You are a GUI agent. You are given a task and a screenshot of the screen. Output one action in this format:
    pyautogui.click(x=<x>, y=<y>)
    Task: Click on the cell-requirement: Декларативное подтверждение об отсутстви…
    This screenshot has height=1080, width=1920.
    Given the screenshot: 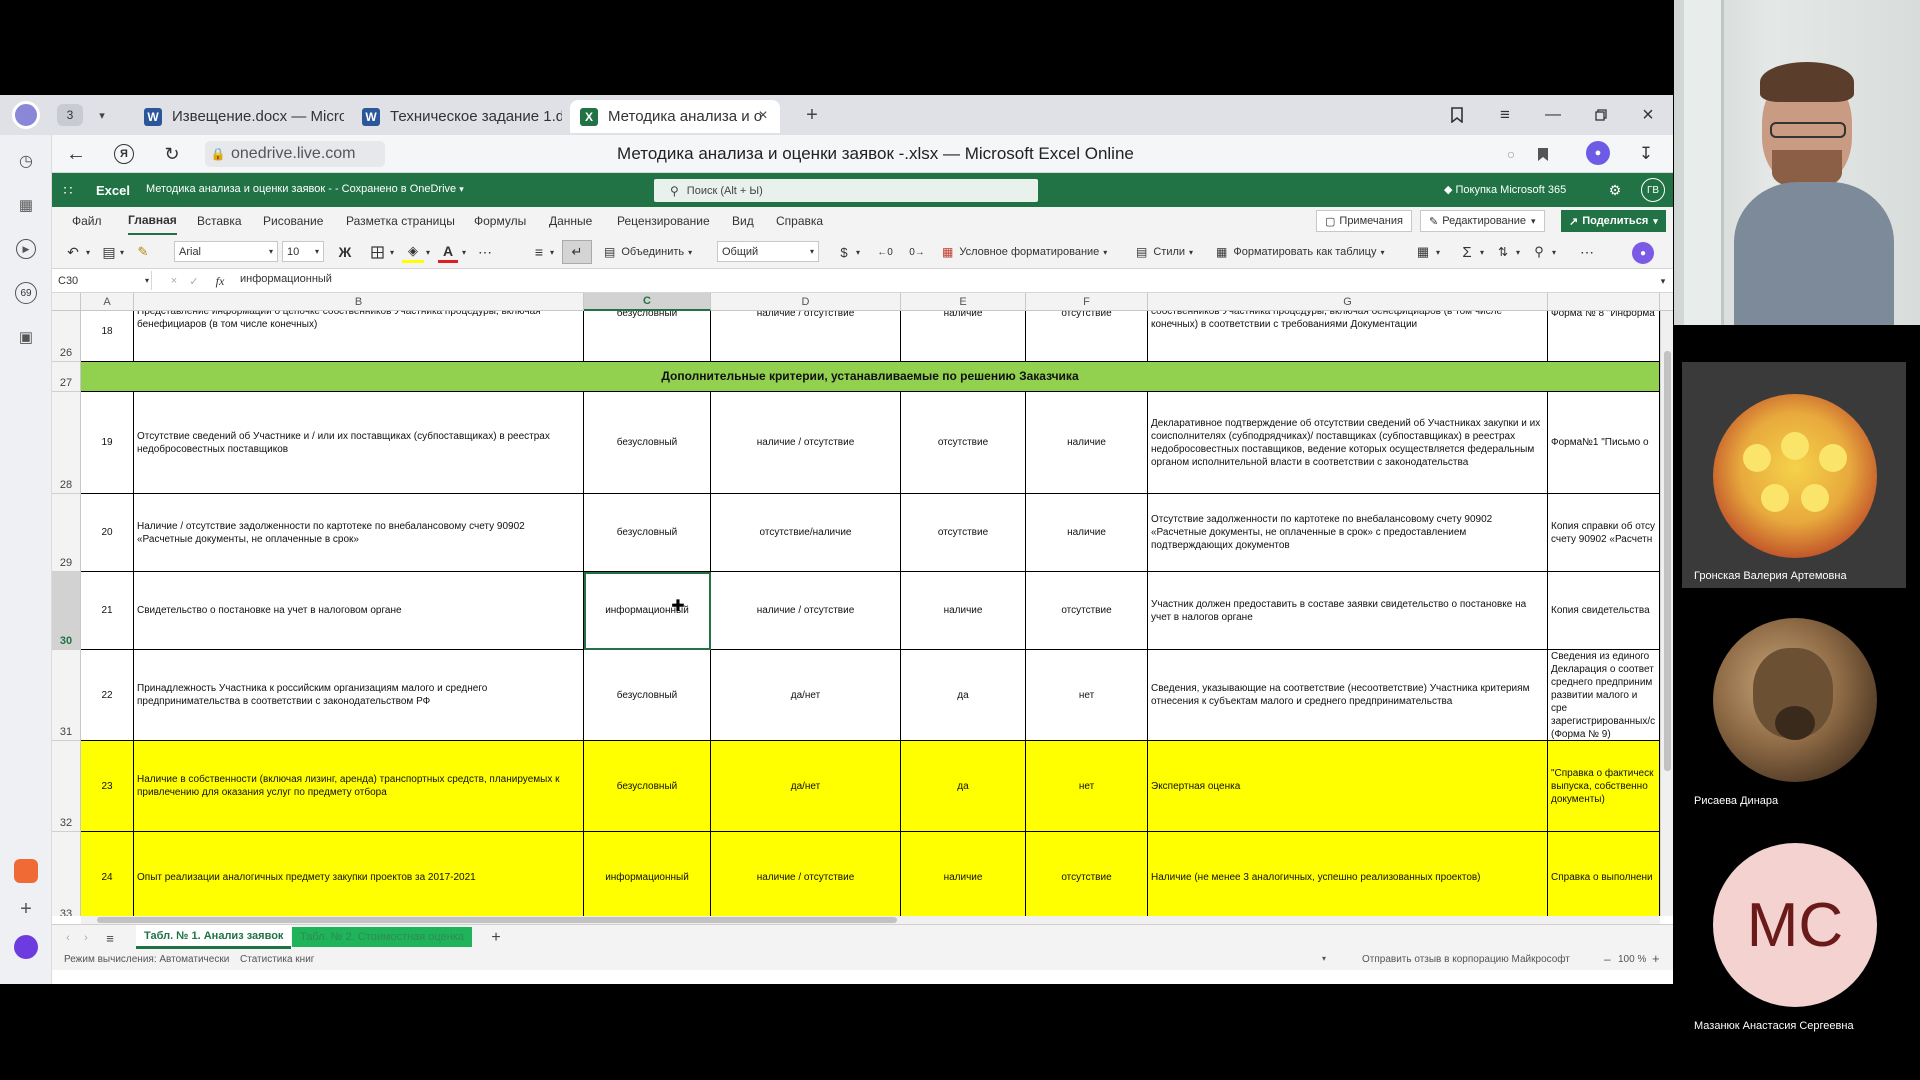 What is the action you would take?
    pyautogui.click(x=1348, y=443)
    